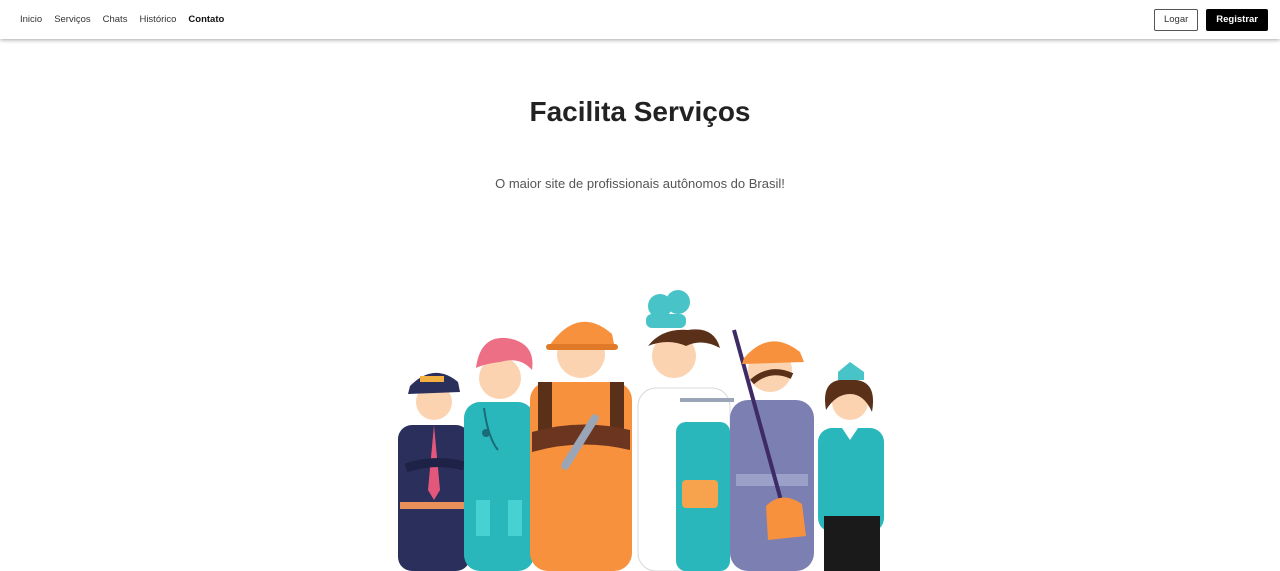  Describe the element at coordinates (115, 19) in the screenshot. I see `nav-link-chats: Chats` at that location.